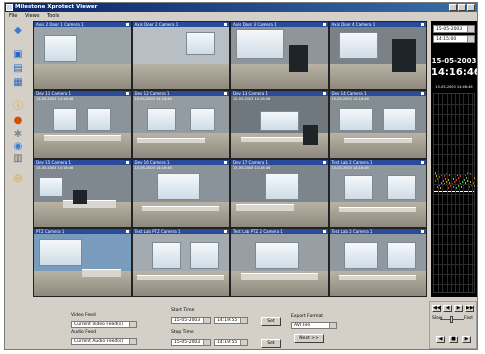  Describe the element at coordinates (440, 339) in the screenshot. I see `reverse-play-button: ◀` at that location.